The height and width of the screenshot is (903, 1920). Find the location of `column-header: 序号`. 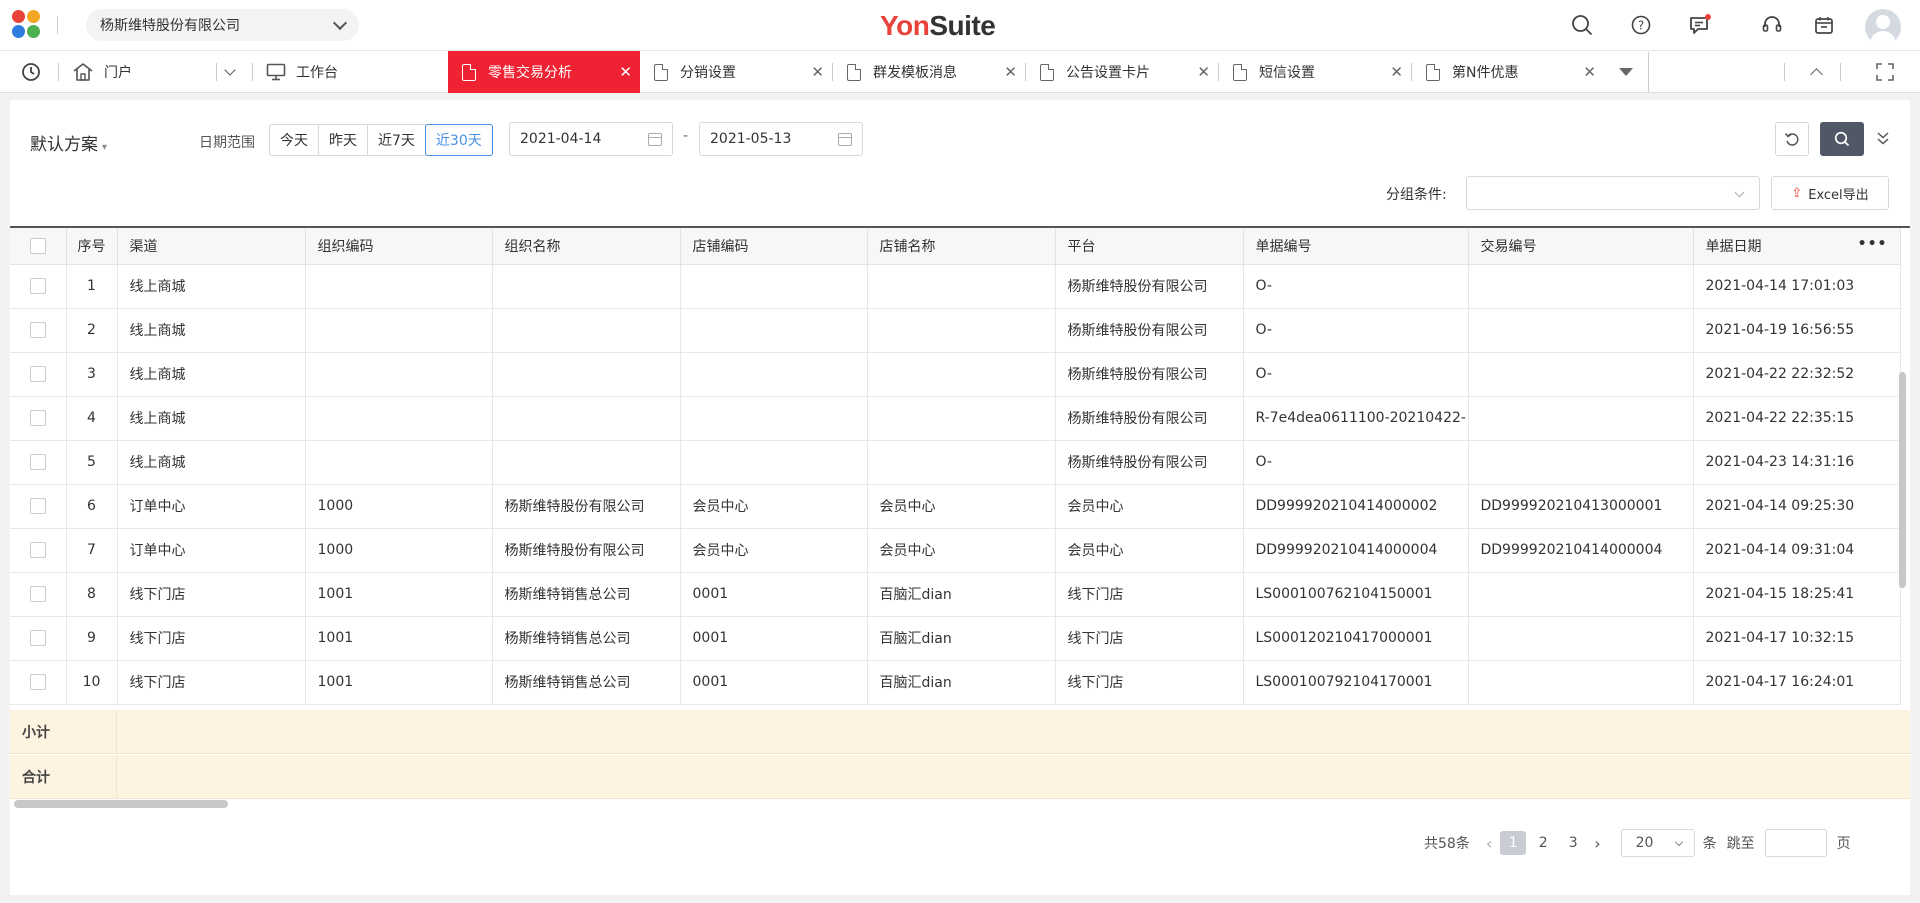

column-header: 序号 is located at coordinates (92, 246).